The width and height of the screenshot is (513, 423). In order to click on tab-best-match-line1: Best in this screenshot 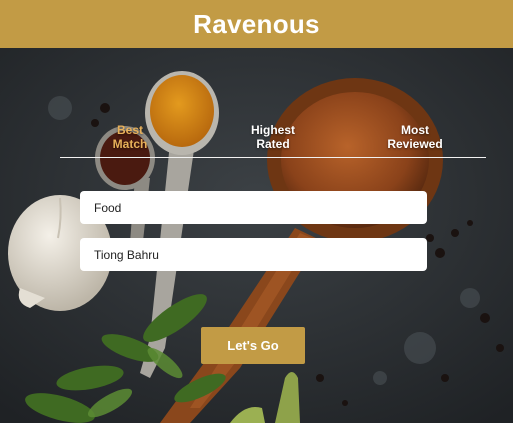, I will do `click(129, 130)`.